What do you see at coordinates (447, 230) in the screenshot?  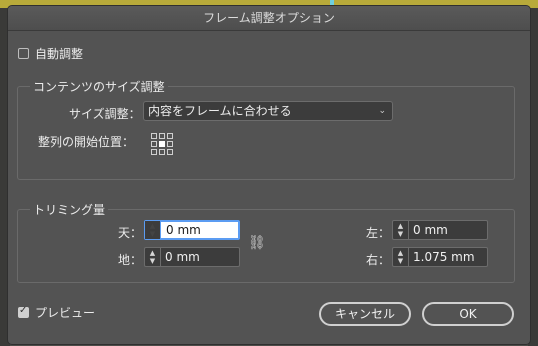 I see `trim-left-input` at bounding box center [447, 230].